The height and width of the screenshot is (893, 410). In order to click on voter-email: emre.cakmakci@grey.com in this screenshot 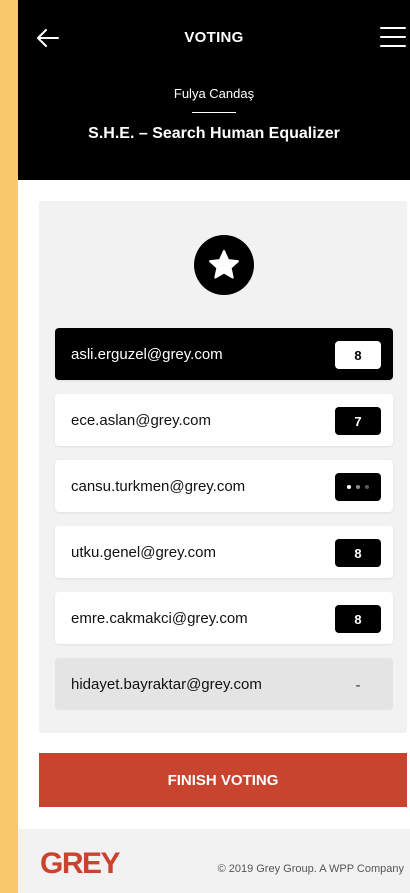, I will do `click(159, 618)`.